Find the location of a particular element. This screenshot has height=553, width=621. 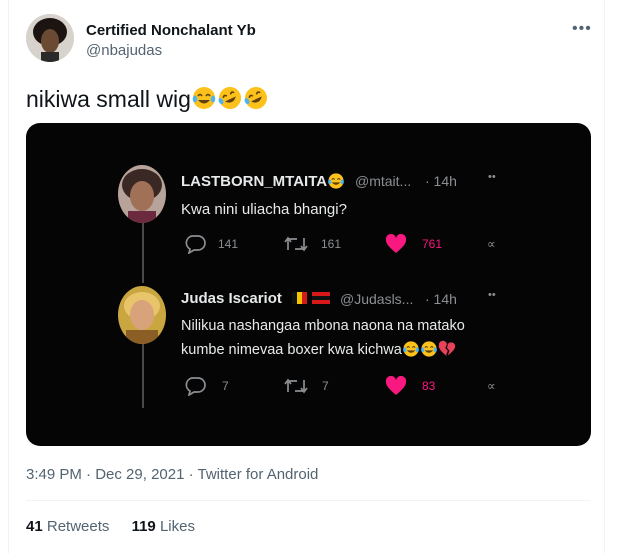

avatar-image is located at coordinates (50, 38).